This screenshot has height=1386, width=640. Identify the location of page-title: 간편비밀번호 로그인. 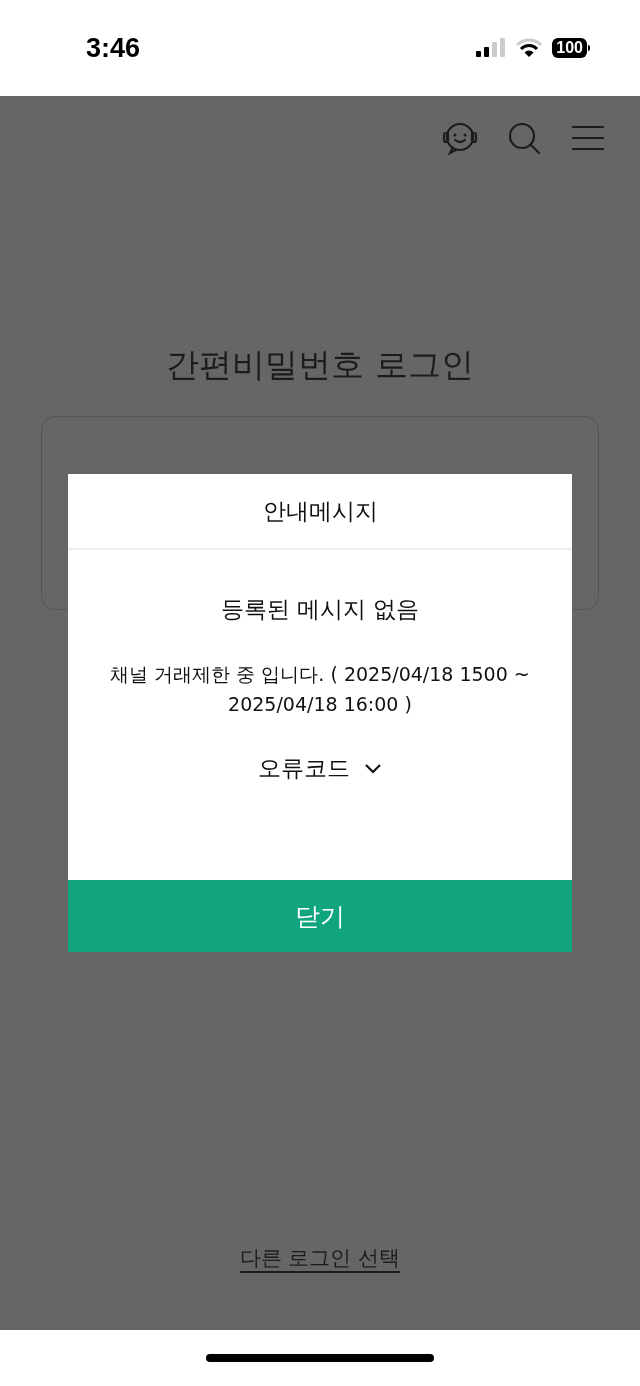
(320, 365).